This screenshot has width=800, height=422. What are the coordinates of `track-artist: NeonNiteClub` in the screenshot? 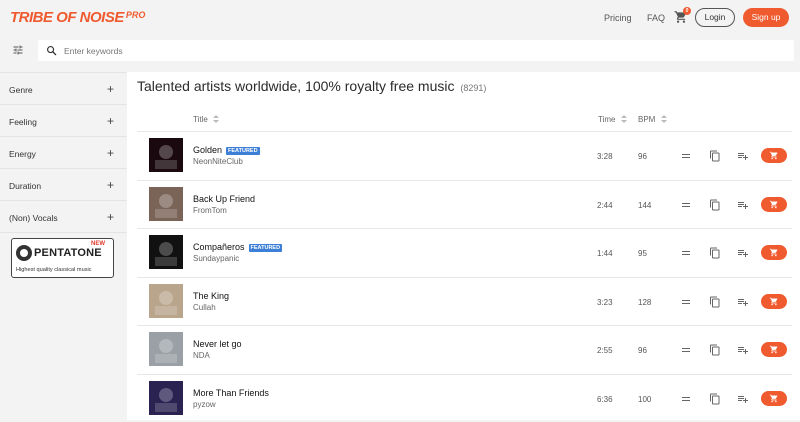 It's located at (218, 161).